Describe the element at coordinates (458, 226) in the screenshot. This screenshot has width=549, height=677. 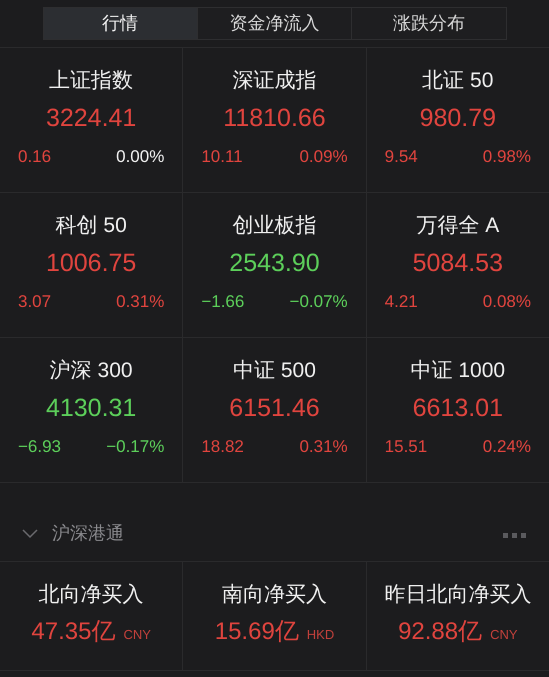
I see `index-name: 万得全 A` at that location.